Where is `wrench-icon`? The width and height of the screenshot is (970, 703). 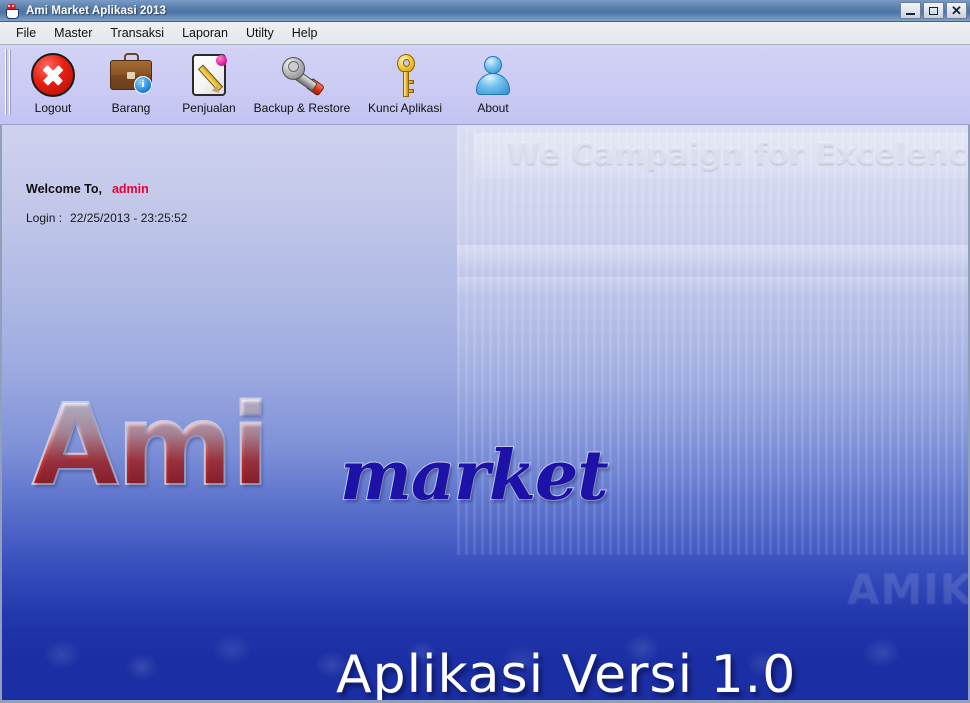 wrench-icon is located at coordinates (302, 75).